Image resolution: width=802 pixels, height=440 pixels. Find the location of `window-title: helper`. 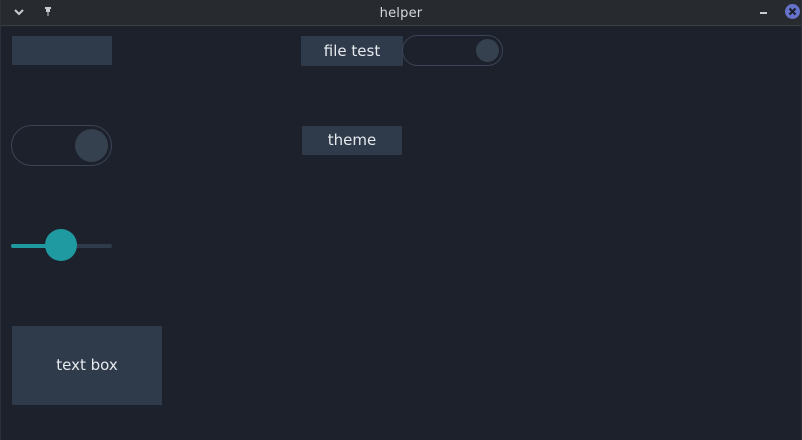

window-title: helper is located at coordinates (401, 13).